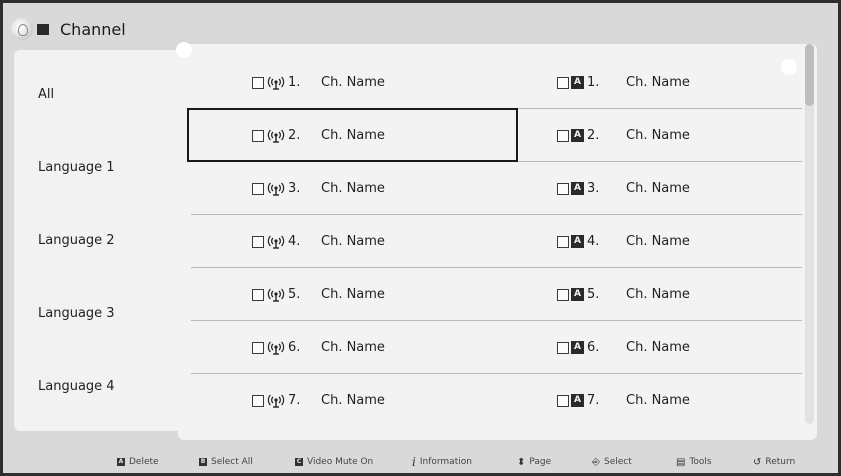 The image size is (841, 476). I want to click on channel-item: 7. Ch. Name, so click(318, 400).